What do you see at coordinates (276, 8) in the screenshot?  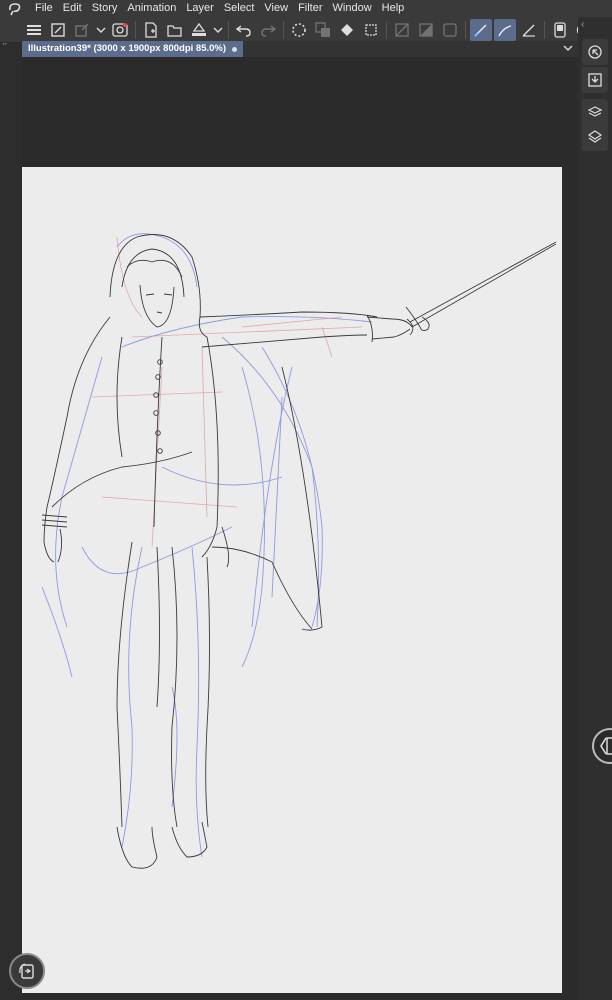 I see `menu-view: View` at bounding box center [276, 8].